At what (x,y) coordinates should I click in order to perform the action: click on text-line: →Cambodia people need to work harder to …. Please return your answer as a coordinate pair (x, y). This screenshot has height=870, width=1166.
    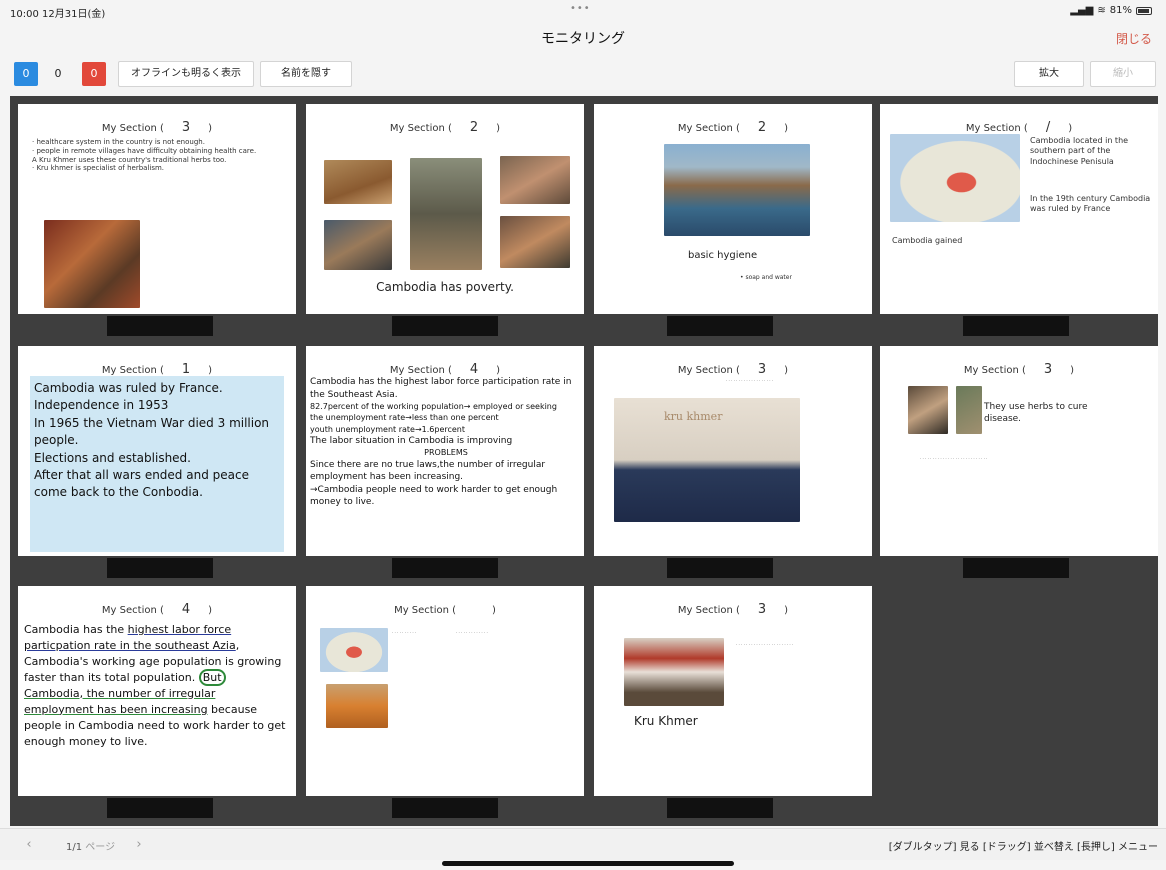
    Looking at the image, I should click on (434, 496).